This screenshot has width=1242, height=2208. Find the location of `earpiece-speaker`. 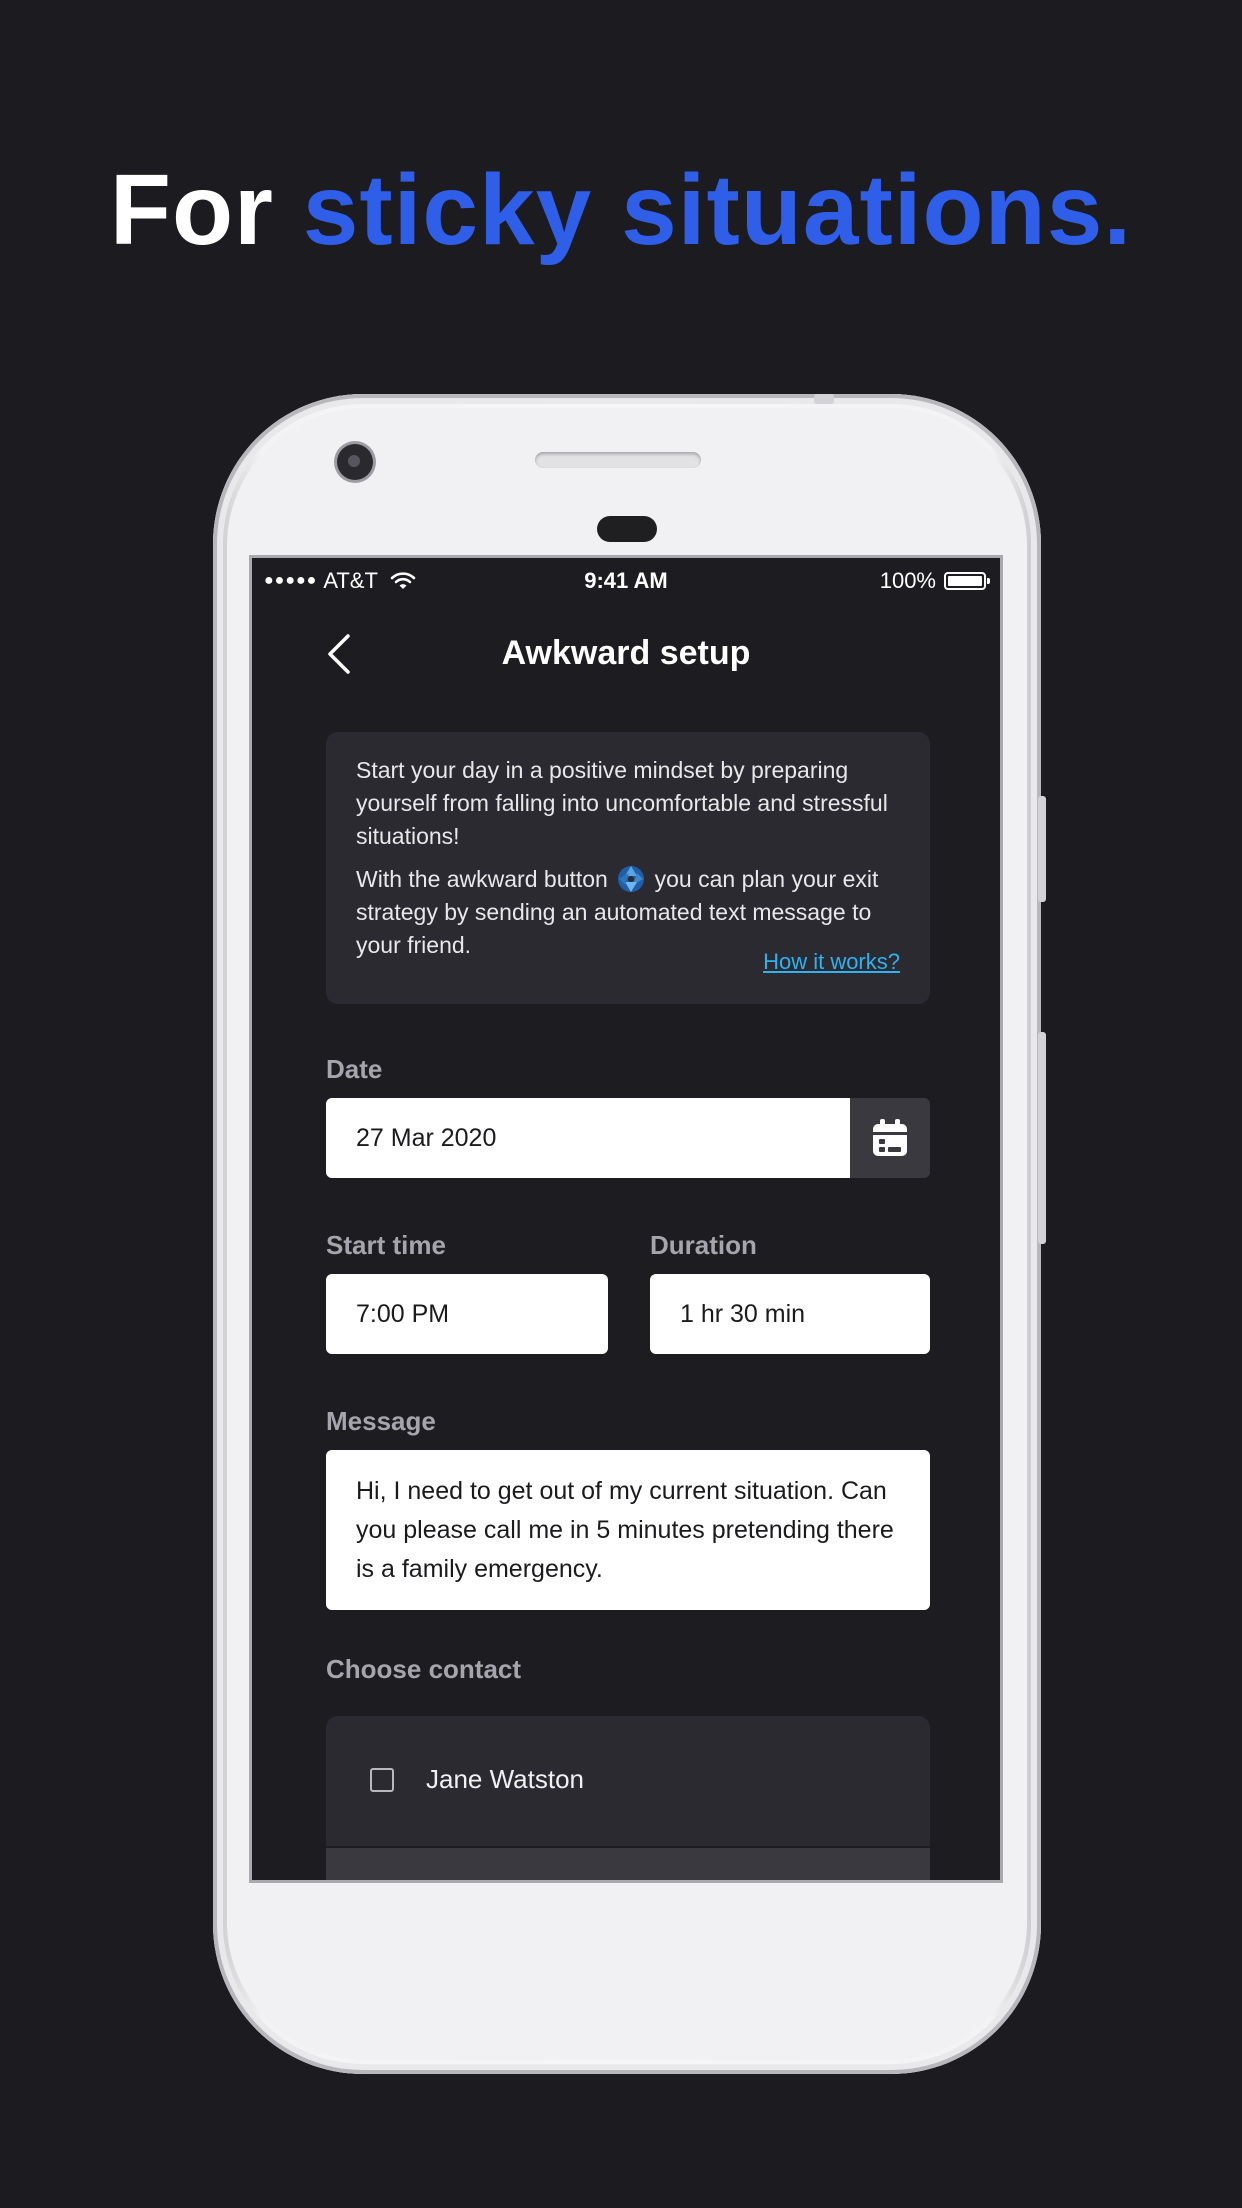

earpiece-speaker is located at coordinates (618, 460).